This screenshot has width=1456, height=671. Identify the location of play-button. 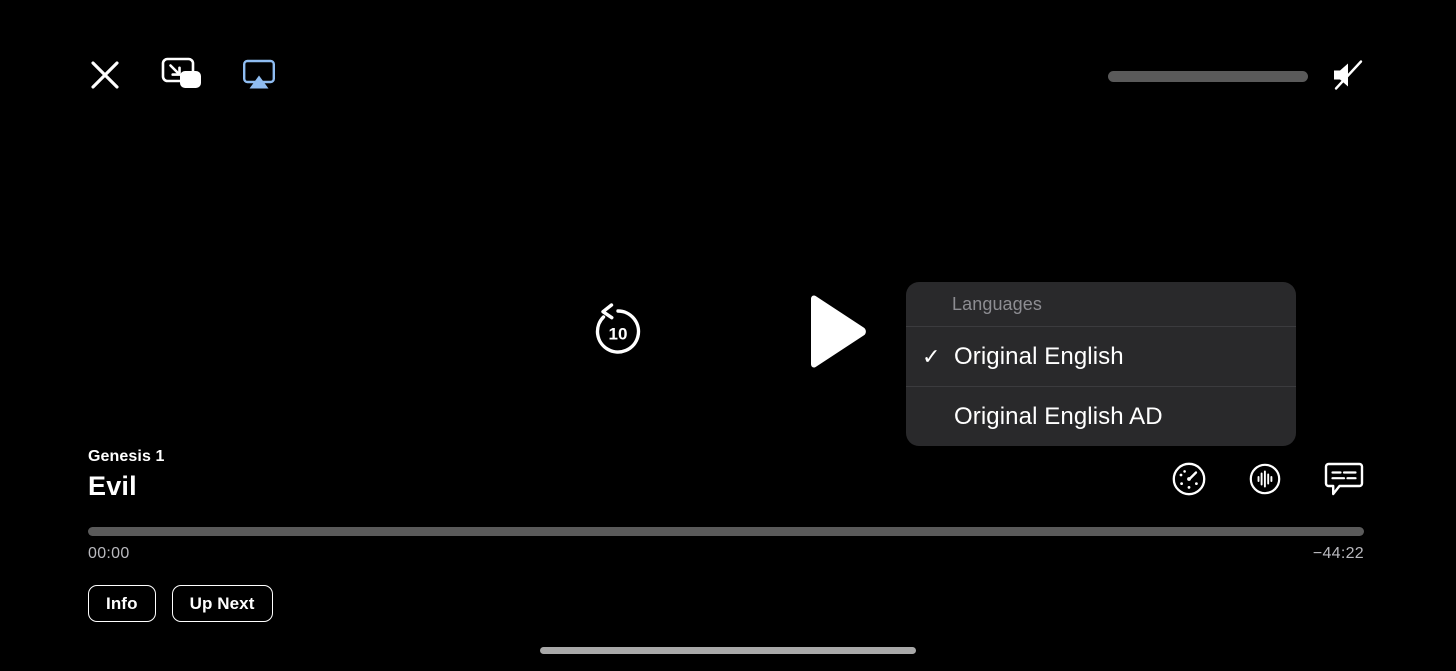
(837, 333).